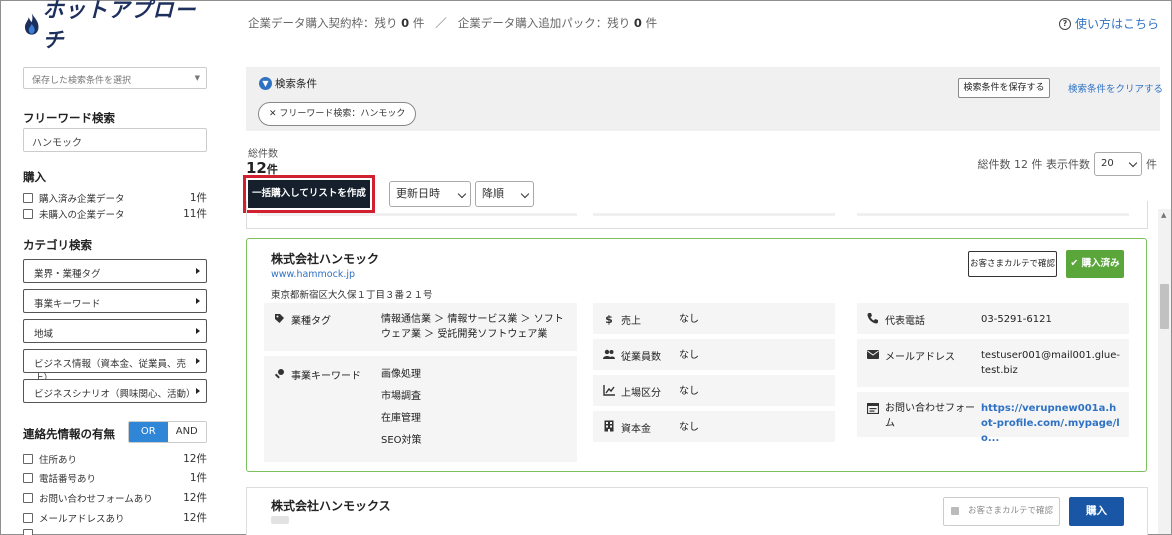 The height and width of the screenshot is (535, 1172). I want to click on quota-contract-unit: 件, so click(418, 23).